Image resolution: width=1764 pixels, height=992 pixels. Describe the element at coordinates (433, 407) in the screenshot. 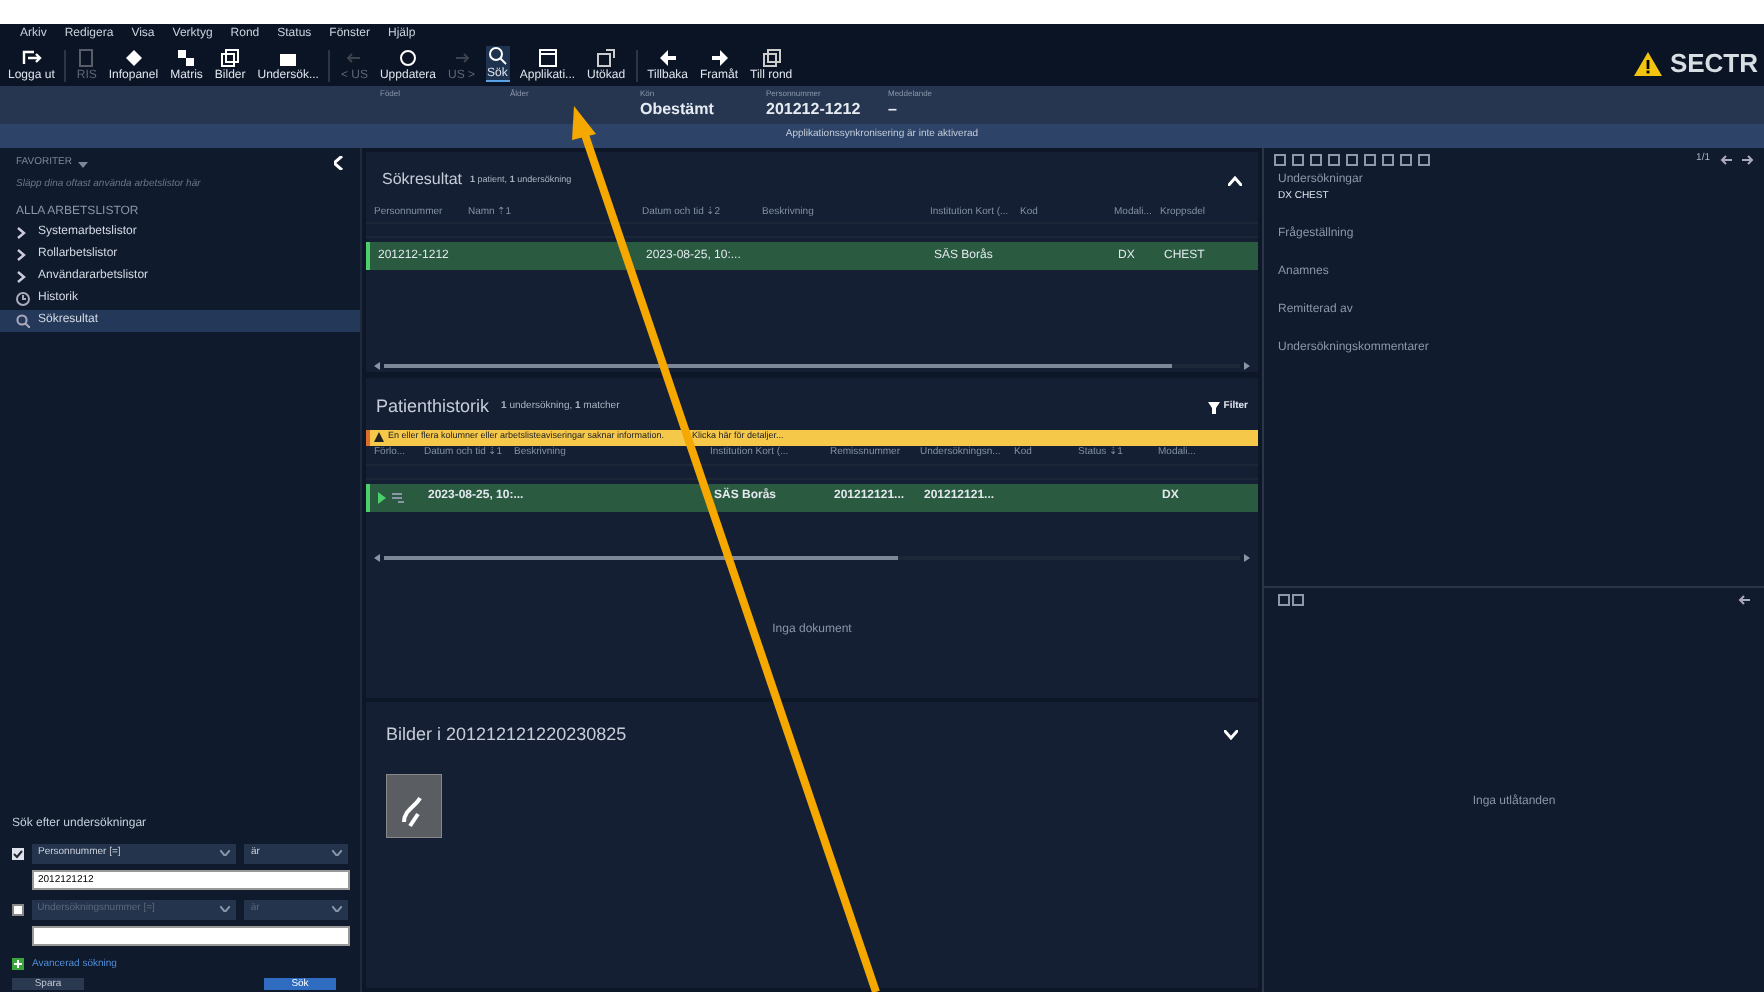

I see `panel-title: Patienthistorik` at that location.